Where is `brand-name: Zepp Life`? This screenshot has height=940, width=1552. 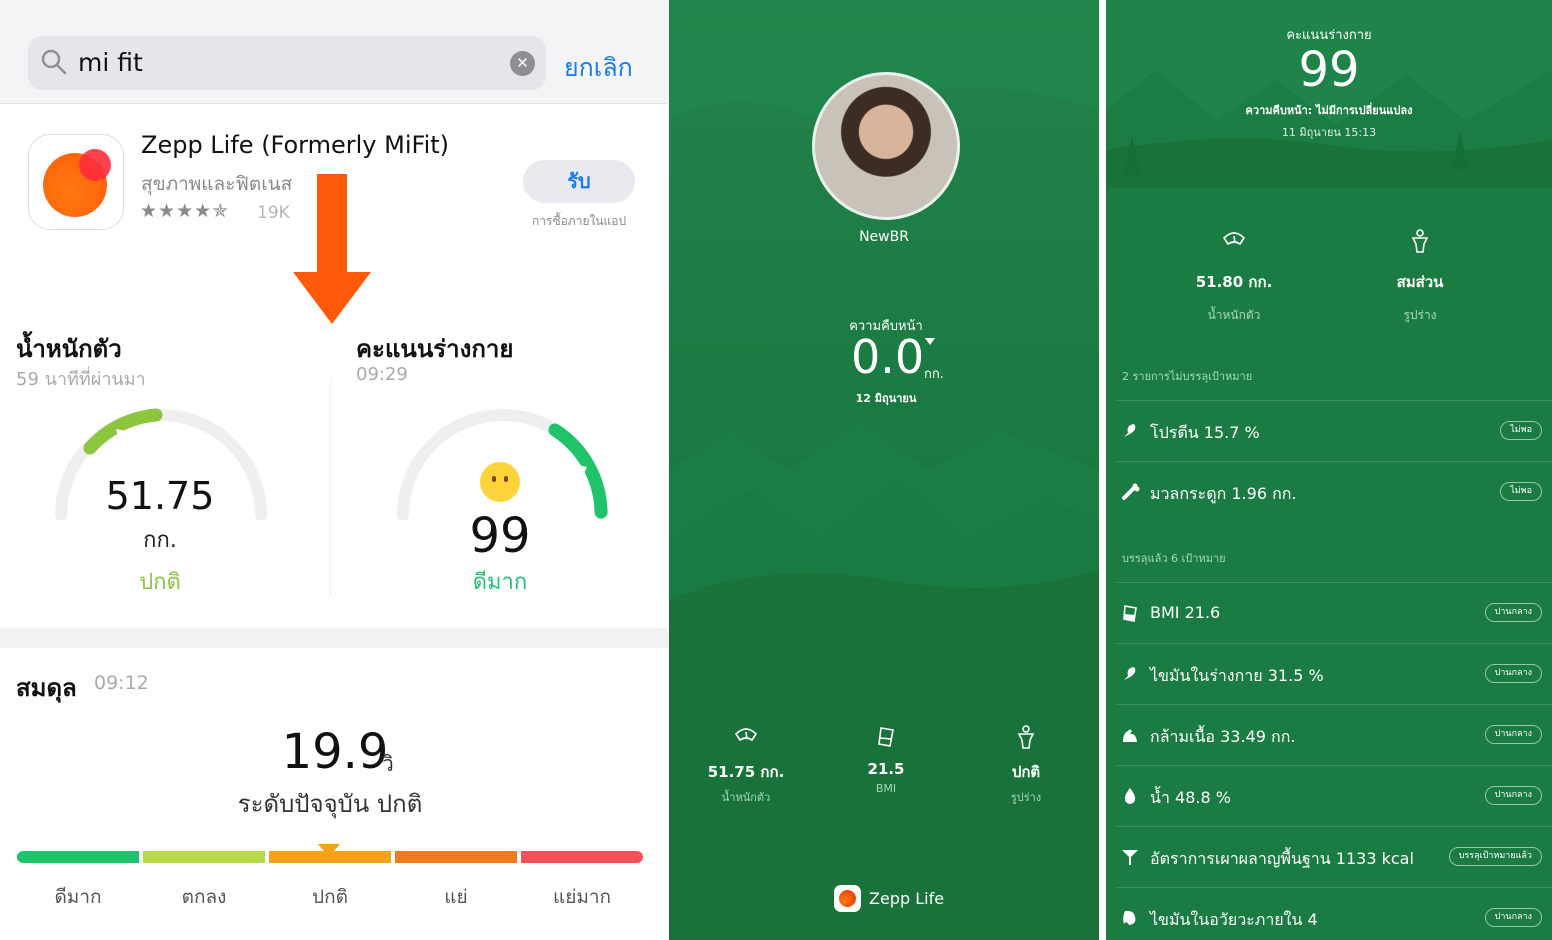
brand-name: Zepp Life is located at coordinates (907, 898).